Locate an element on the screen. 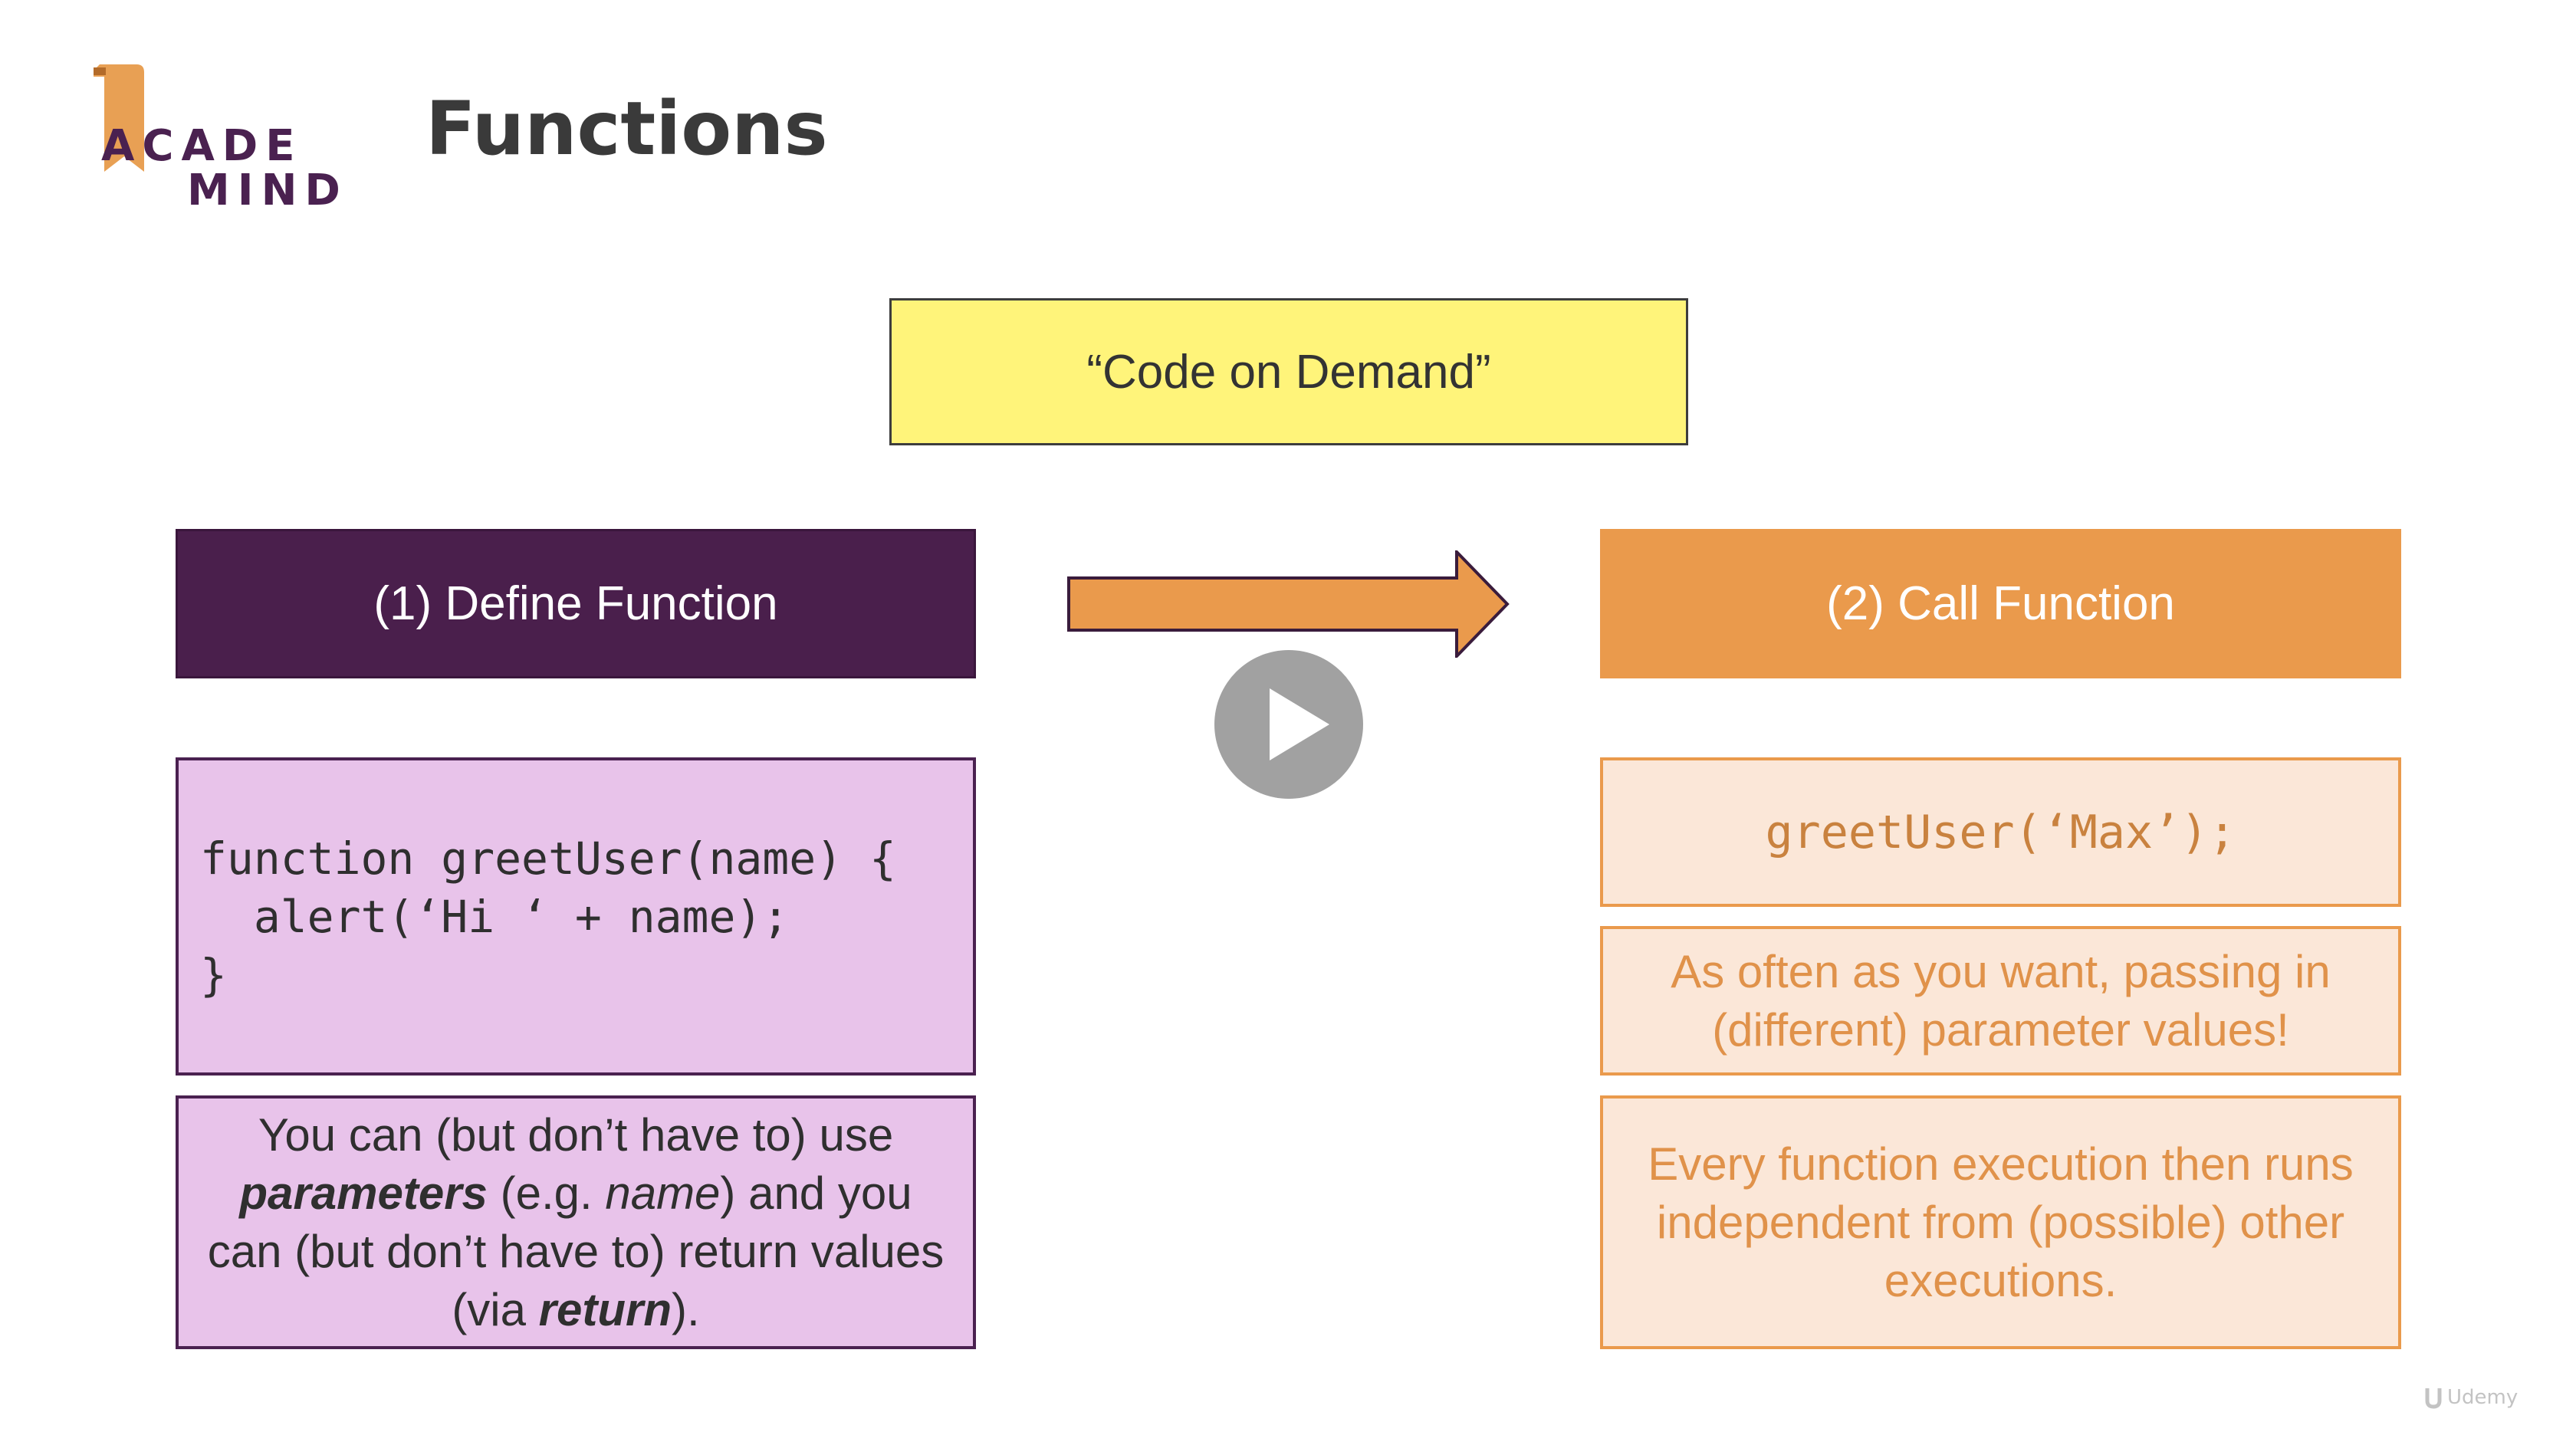 This screenshot has width=2576, height=1445. code-on-demand-label: “Code on Demand” is located at coordinates (1288, 372).